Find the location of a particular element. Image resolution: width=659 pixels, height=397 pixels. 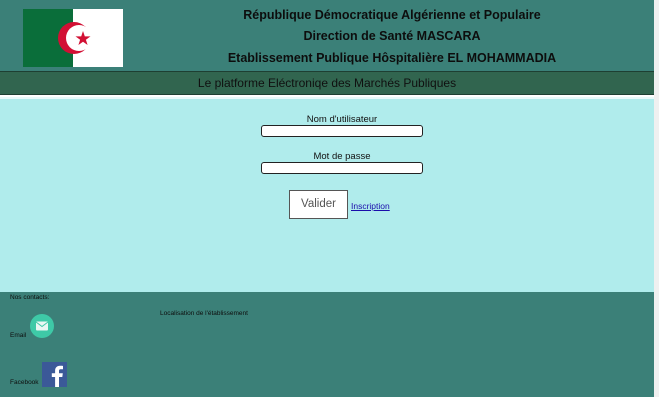

scrollbar is located at coordinates (656, 198).